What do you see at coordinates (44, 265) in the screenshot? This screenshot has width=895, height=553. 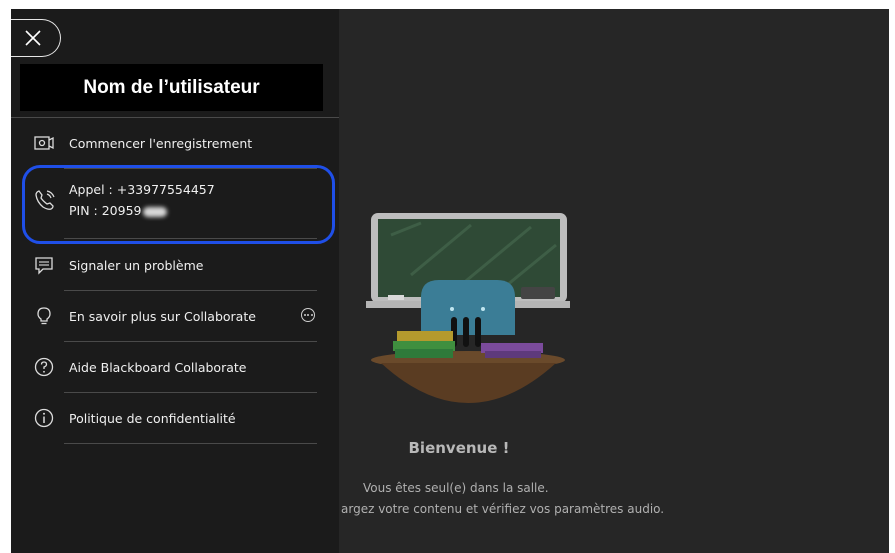 I see `feedback-icon` at bounding box center [44, 265].